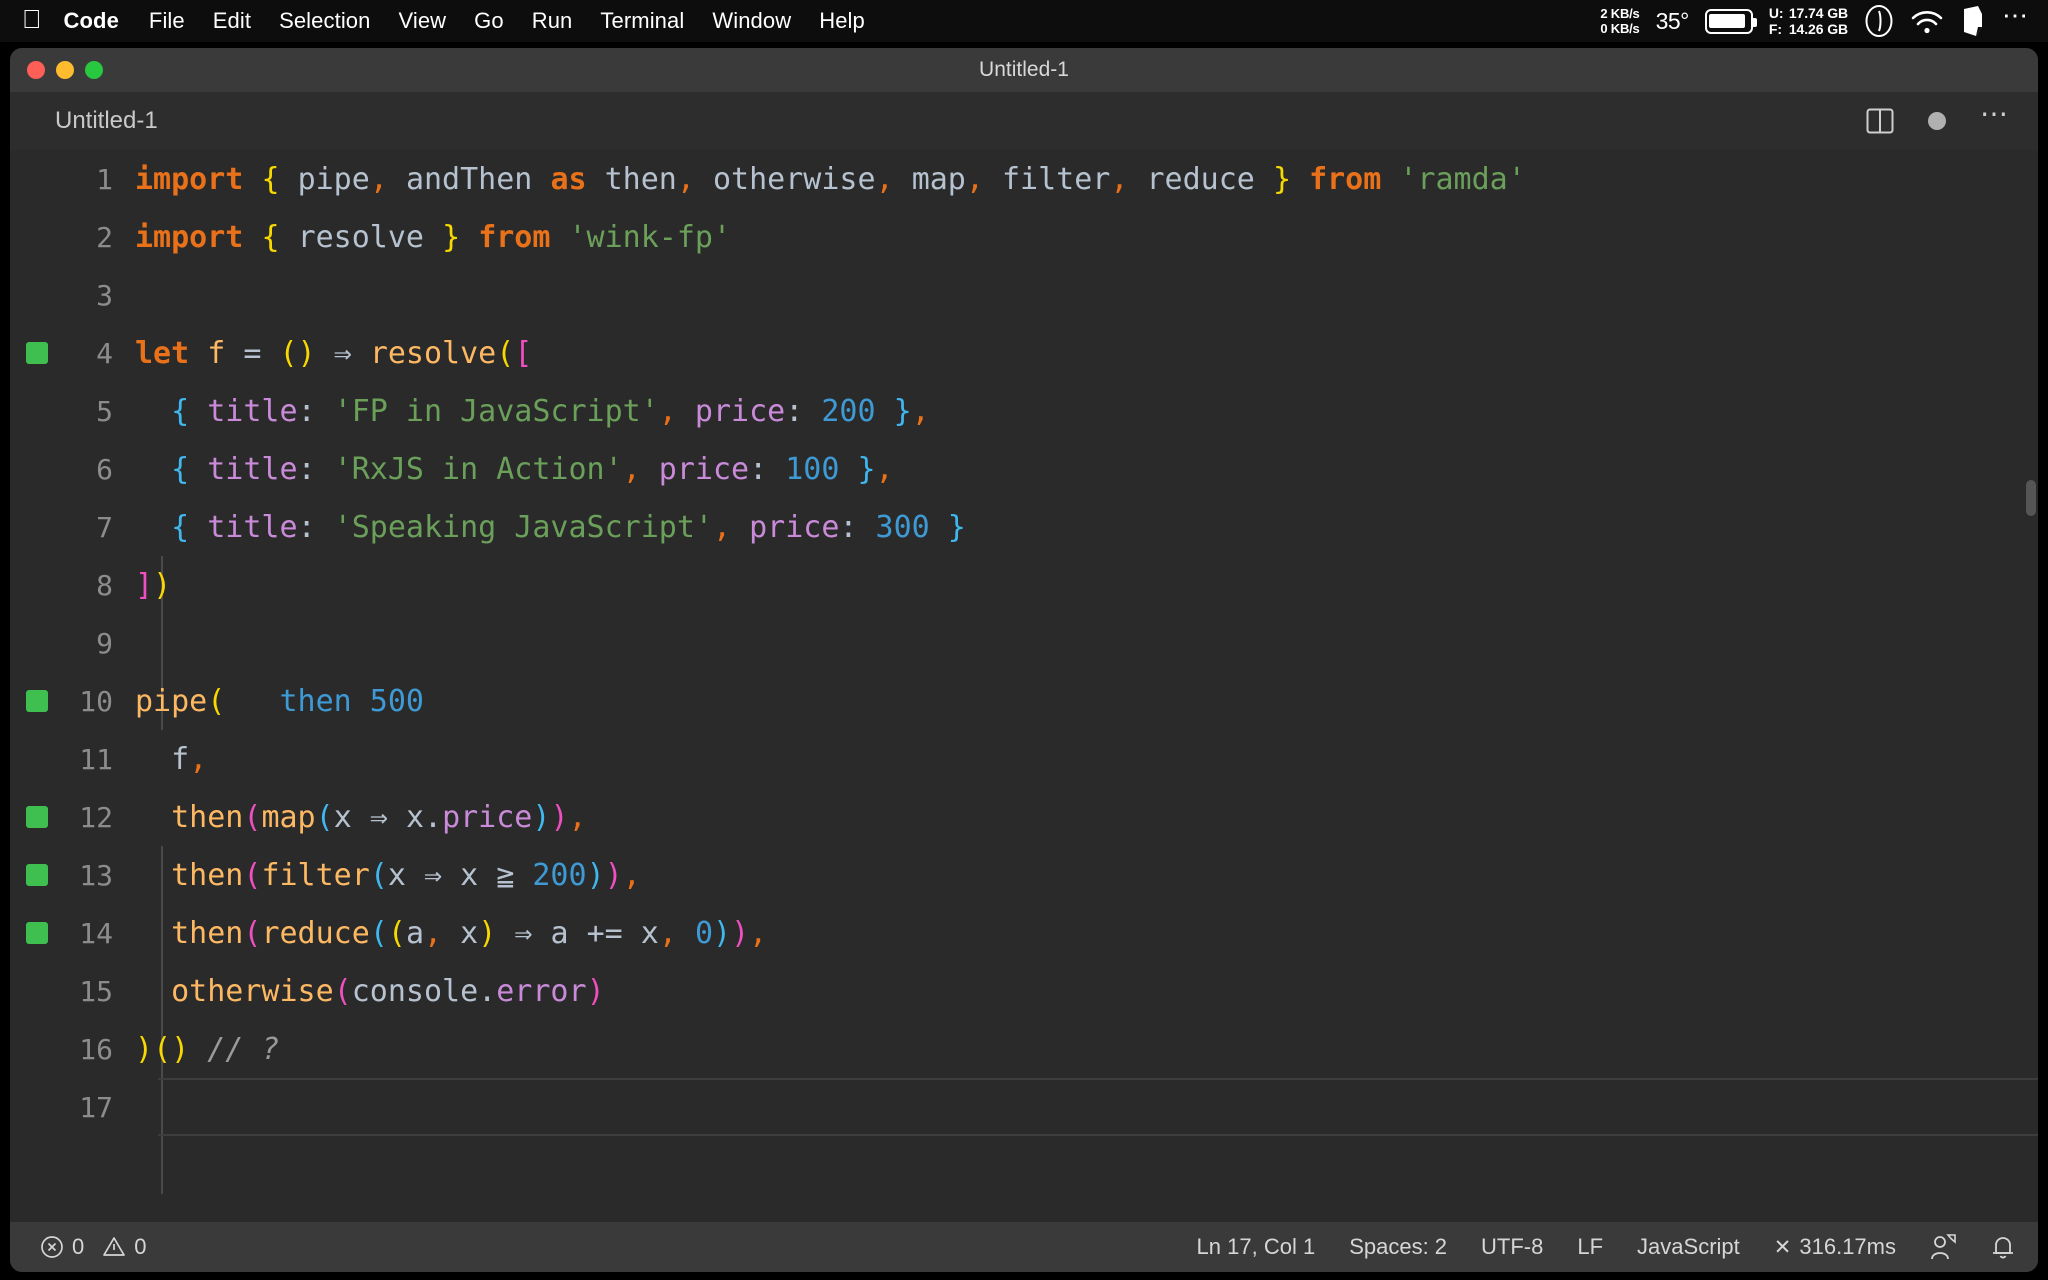  What do you see at coordinates (1775, 29) in the screenshot?
I see `disk-free-label: F:` at bounding box center [1775, 29].